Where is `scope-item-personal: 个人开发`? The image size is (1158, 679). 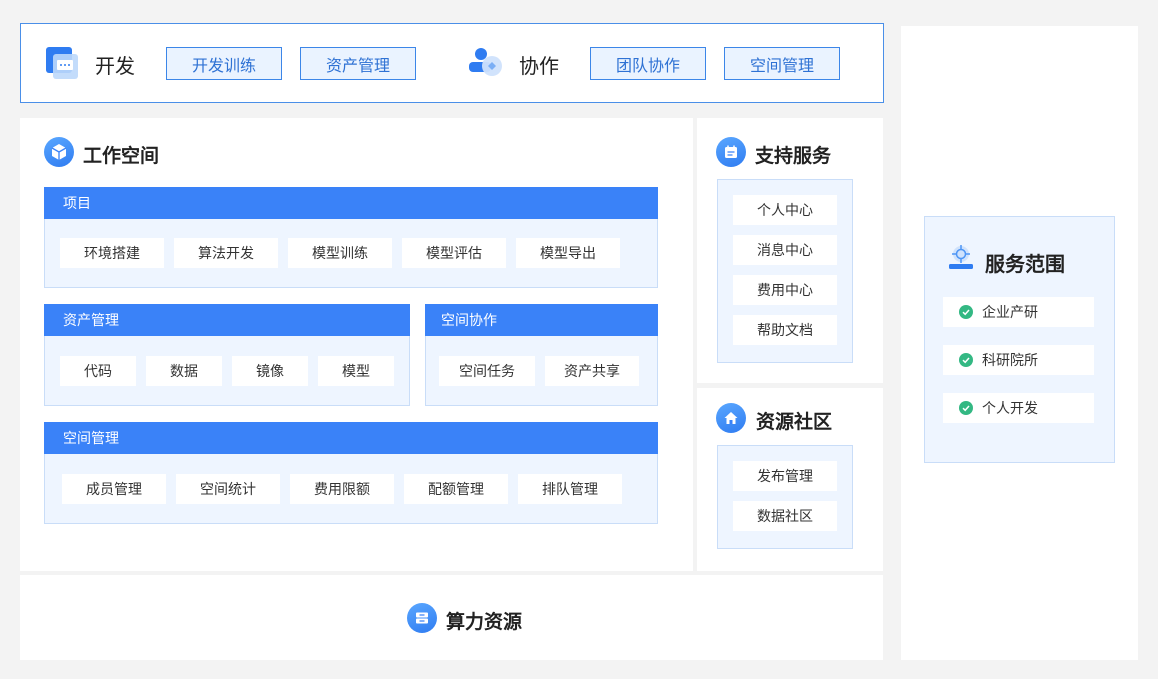
scope-item-personal: 个人开发 is located at coordinates (1018, 408).